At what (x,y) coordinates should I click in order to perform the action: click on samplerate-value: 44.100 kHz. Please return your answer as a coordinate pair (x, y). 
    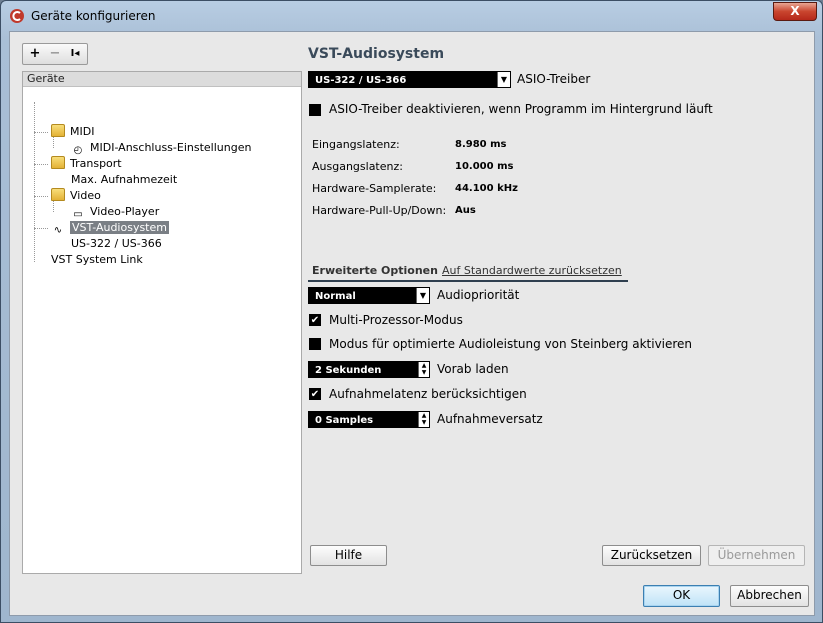
    Looking at the image, I should click on (486, 188).